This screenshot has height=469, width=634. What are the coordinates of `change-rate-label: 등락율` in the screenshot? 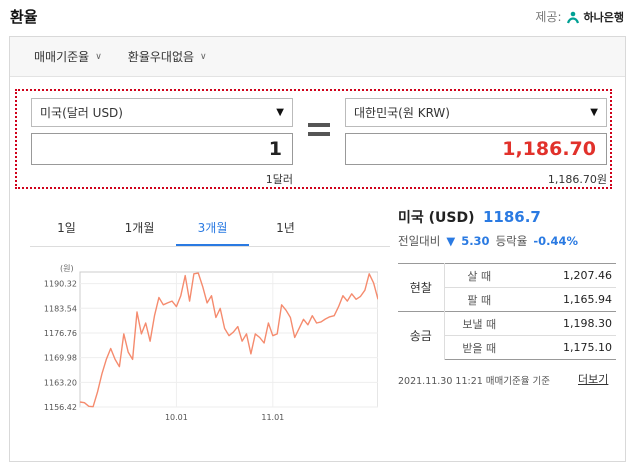 It's located at (511, 241).